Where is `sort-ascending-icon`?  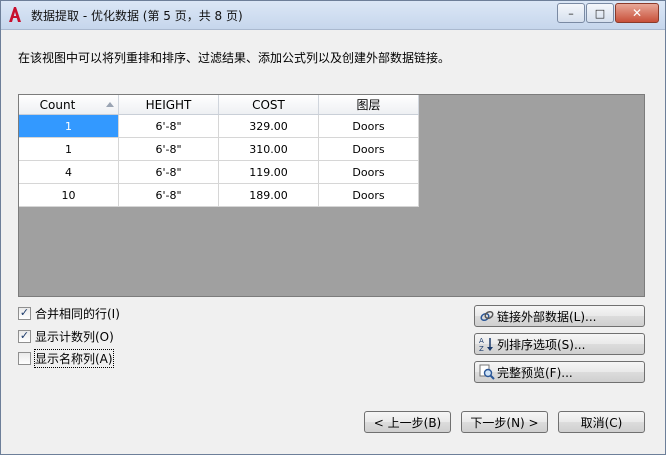 sort-ascending-icon is located at coordinates (110, 104).